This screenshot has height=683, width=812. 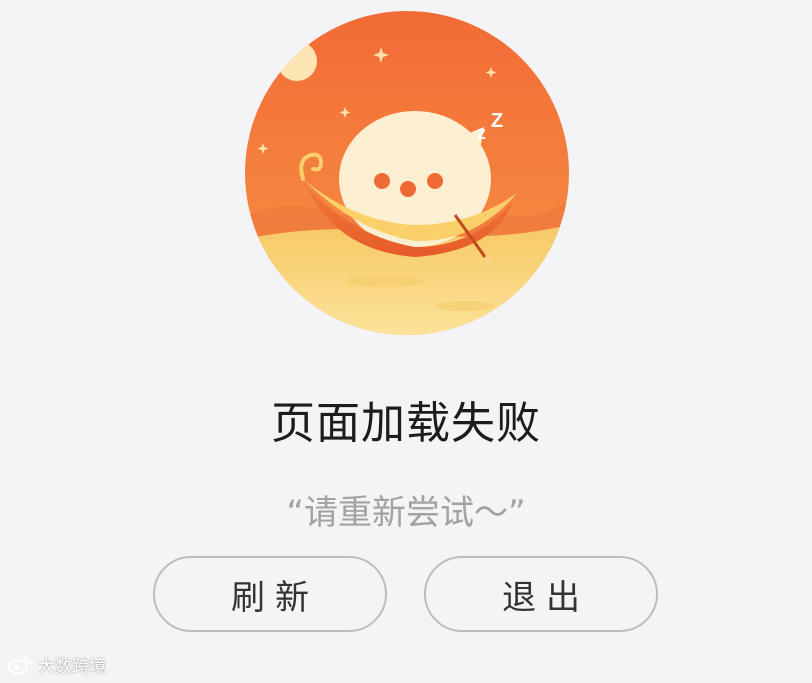 I want to click on refresh-button: 刷新, so click(x=270, y=594).